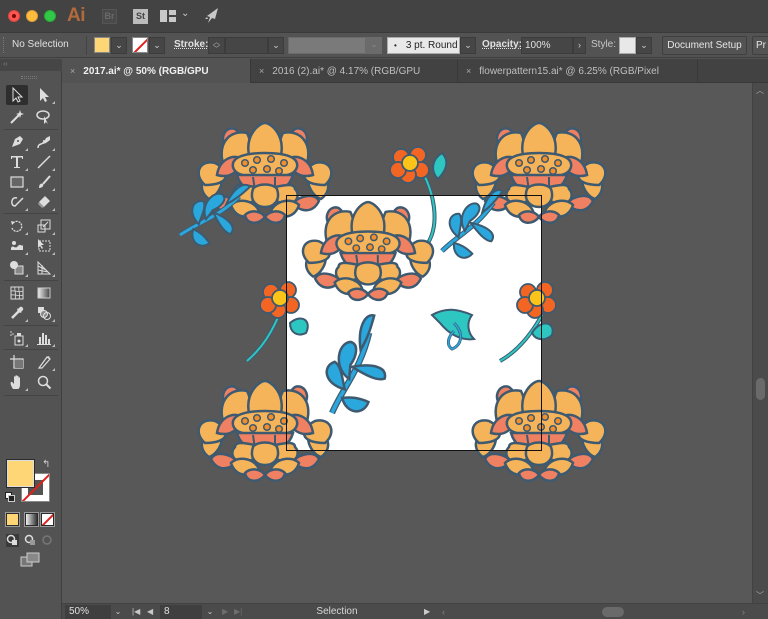 The height and width of the screenshot is (619, 768). I want to click on arrange-documents-icon, so click(168, 16).